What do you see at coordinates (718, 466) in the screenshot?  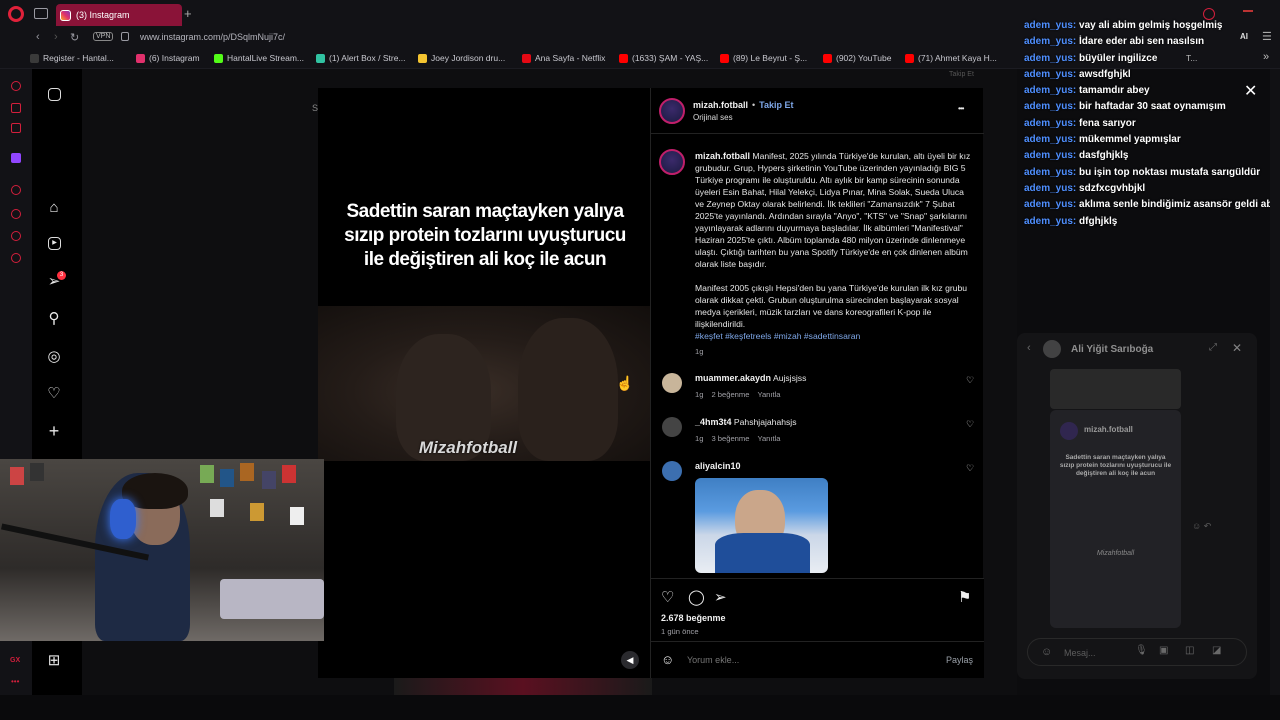 I see `comment-user: aliyalcin10` at bounding box center [718, 466].